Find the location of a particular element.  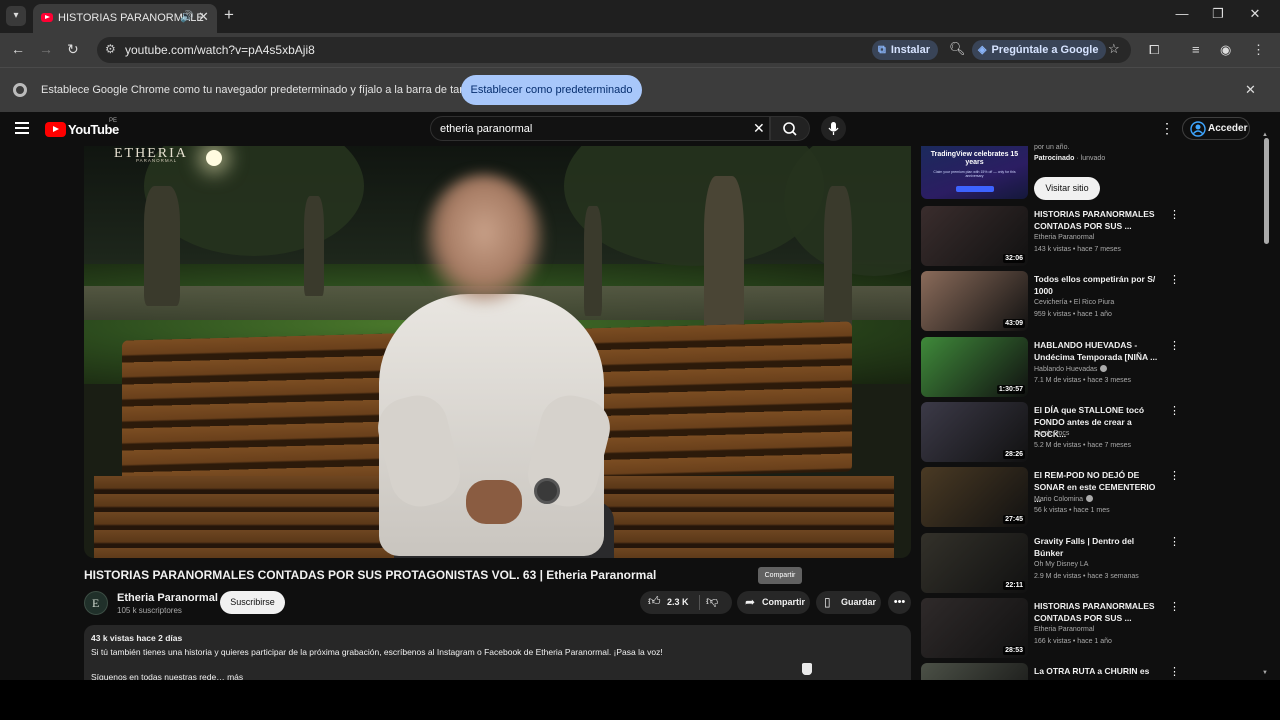

ask-google-button: ◈ Pregúntale a Google is located at coordinates (1039, 50).